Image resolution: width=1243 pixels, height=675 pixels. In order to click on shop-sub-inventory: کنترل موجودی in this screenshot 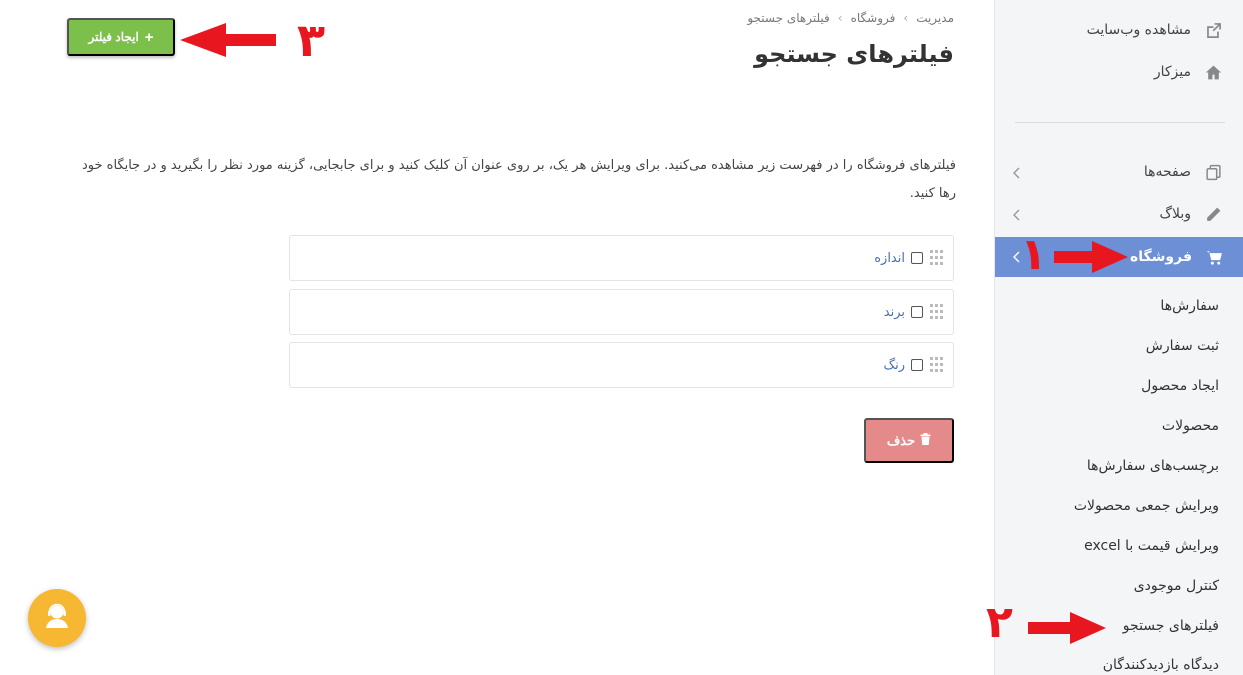, I will do `click(1176, 586)`.